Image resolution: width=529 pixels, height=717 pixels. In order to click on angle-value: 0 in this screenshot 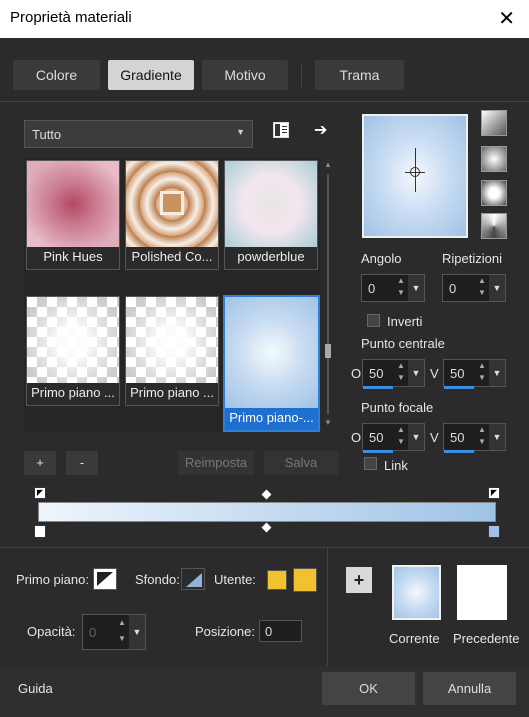, I will do `click(372, 288)`.